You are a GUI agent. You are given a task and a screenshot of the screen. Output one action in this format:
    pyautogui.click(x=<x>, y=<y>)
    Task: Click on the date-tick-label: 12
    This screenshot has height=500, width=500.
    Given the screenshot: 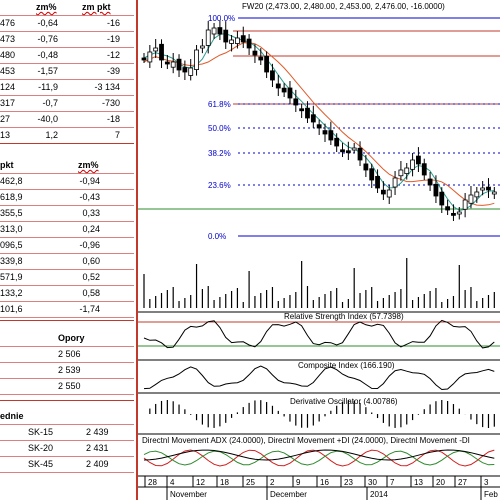 What is the action you would take?
    pyautogui.click(x=200, y=482)
    